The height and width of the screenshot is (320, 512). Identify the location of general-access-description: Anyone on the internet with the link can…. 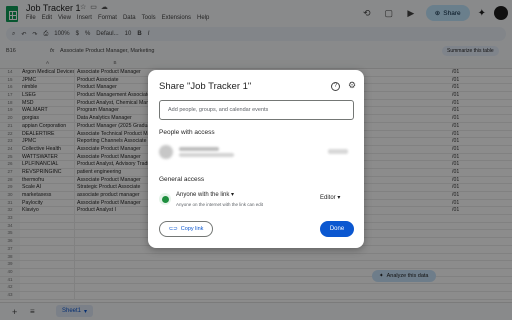
(220, 204).